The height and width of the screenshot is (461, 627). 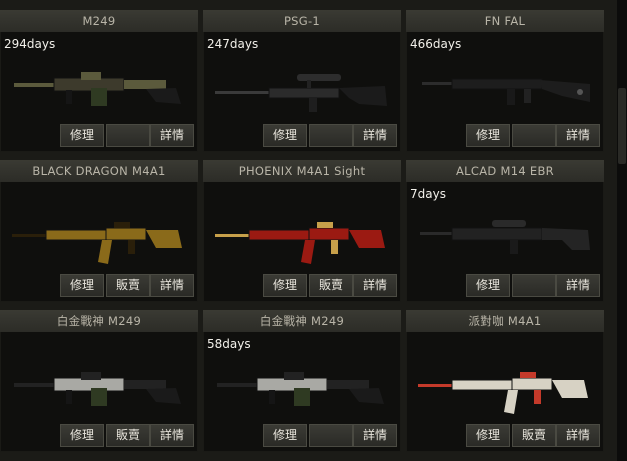 I want to click on weapon-card: BLACK DRAGON M4A1 修理 販賣 詳情, so click(x=99, y=231).